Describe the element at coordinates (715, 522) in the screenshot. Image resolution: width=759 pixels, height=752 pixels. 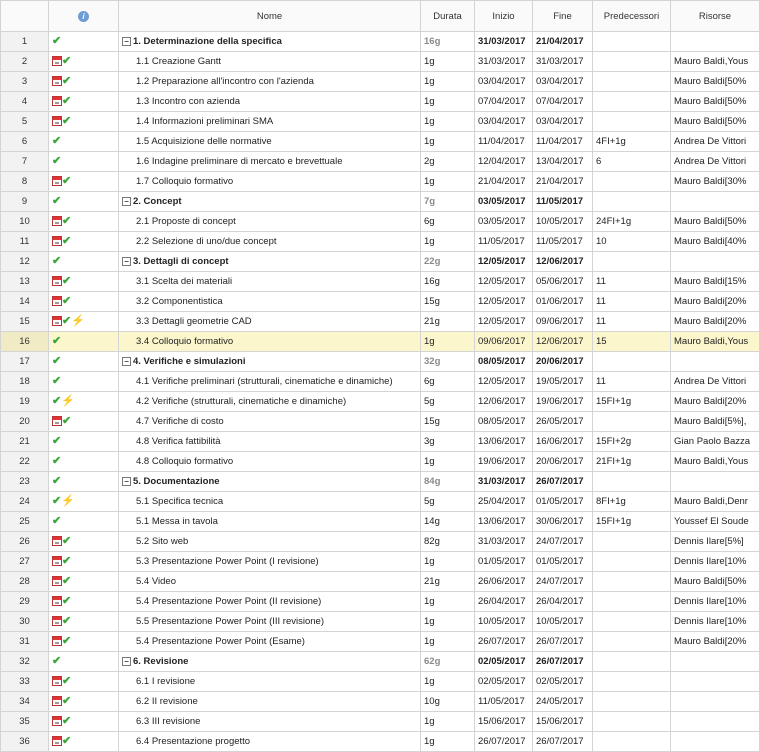
I see `risorse-cell: Youssef El Soude` at that location.